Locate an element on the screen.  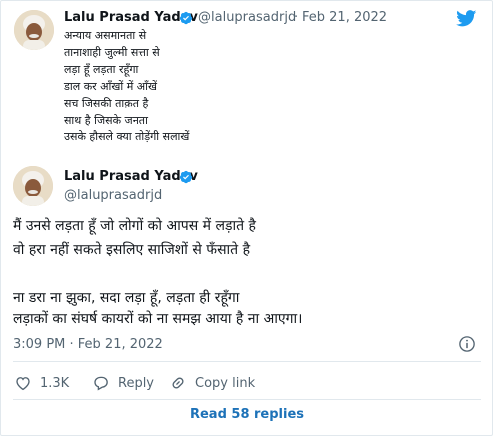
quoted-line: सच जिसकी ताक़त है is located at coordinates (106, 103).